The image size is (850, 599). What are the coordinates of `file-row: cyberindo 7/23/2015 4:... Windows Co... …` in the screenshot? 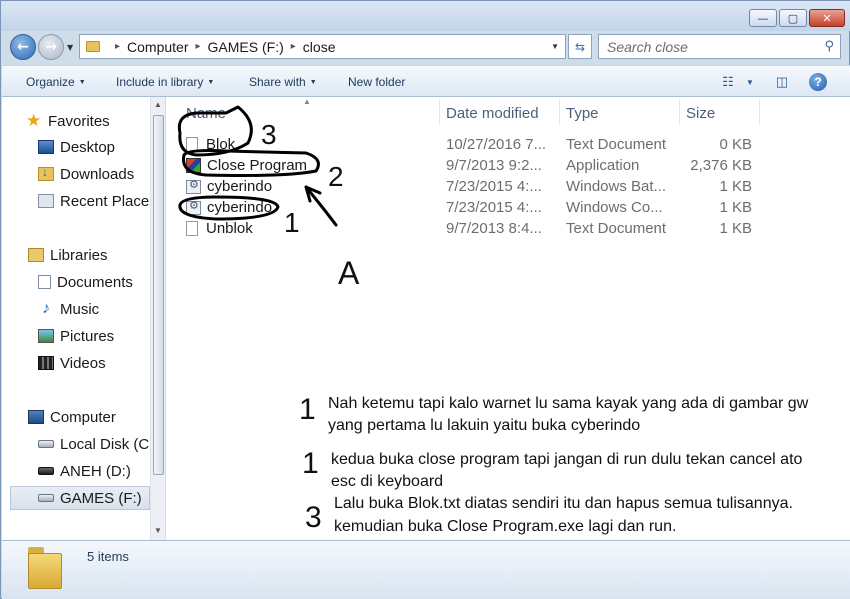 It's located at (480, 208).